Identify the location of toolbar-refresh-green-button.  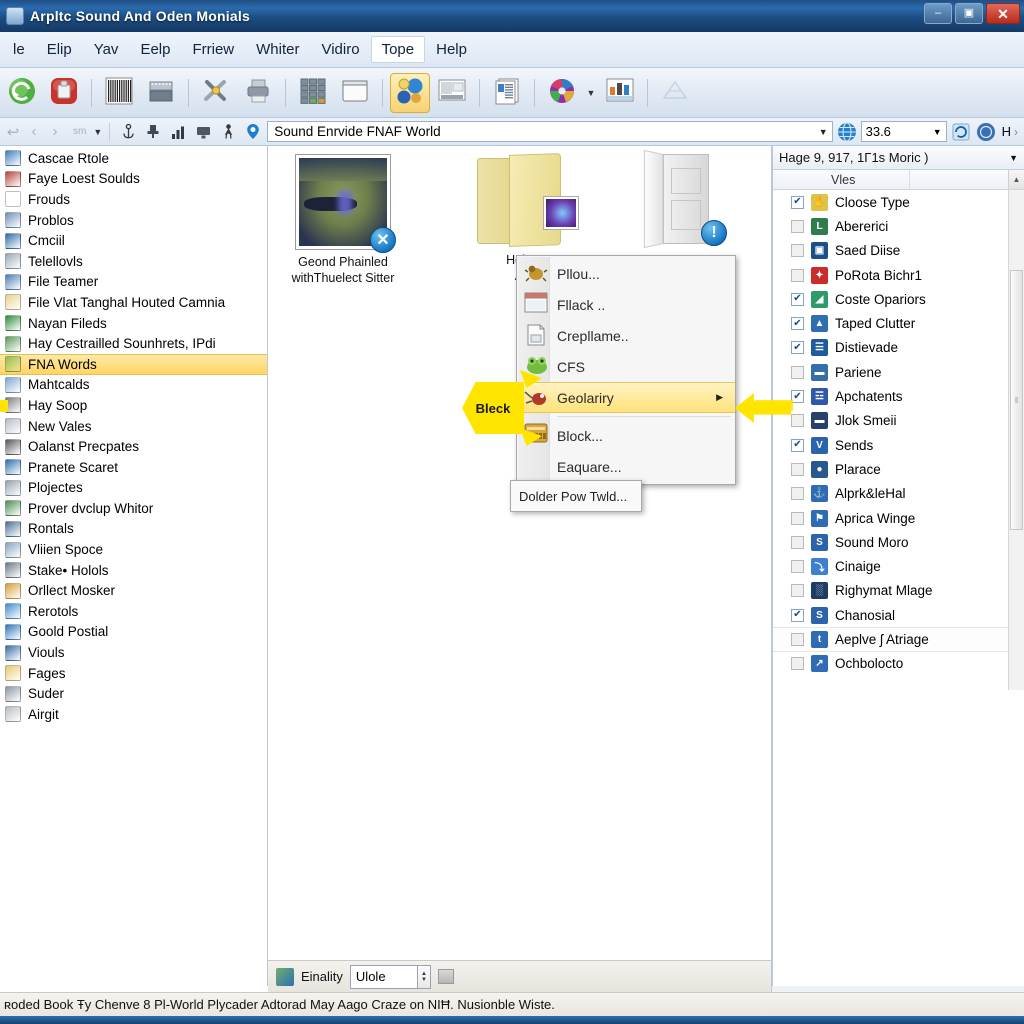
(22, 93).